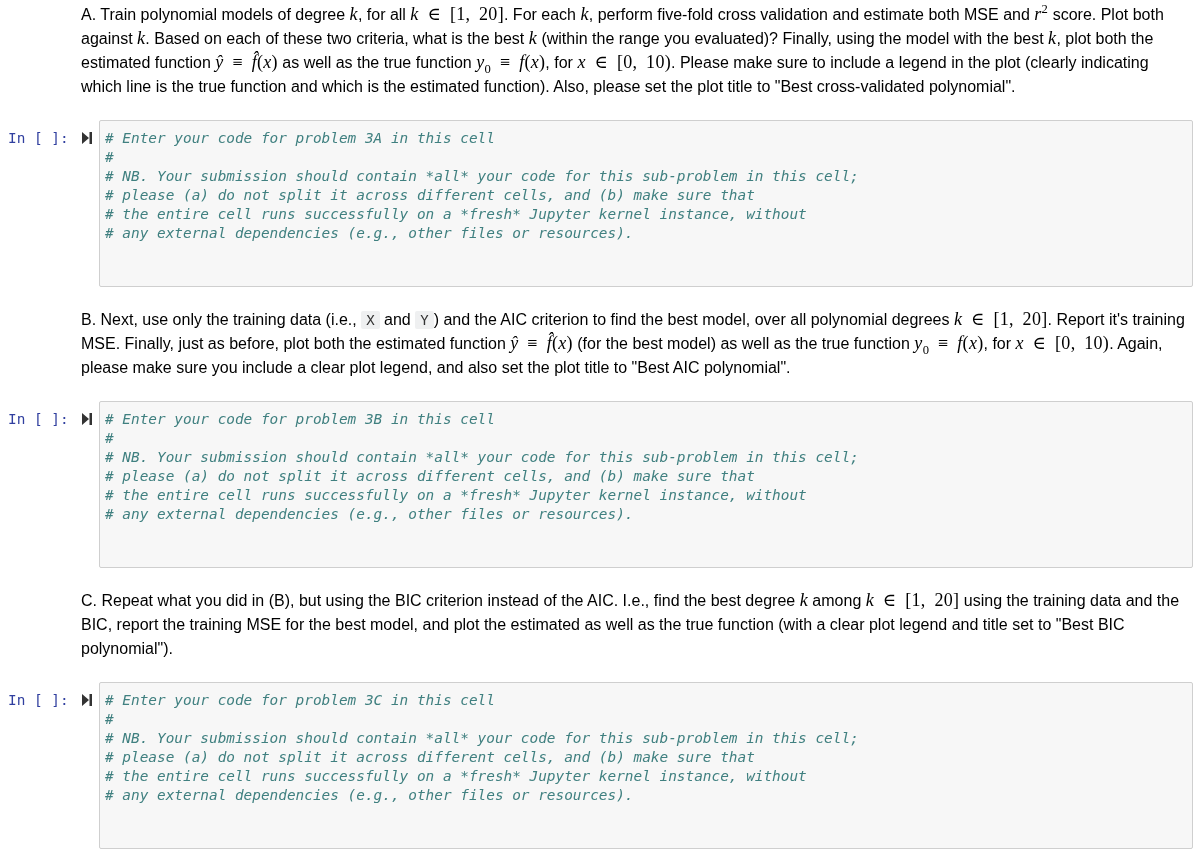  What do you see at coordinates (300, 419) in the screenshot?
I see `code-comment: # Enter your code for problem 3B in this cell` at bounding box center [300, 419].